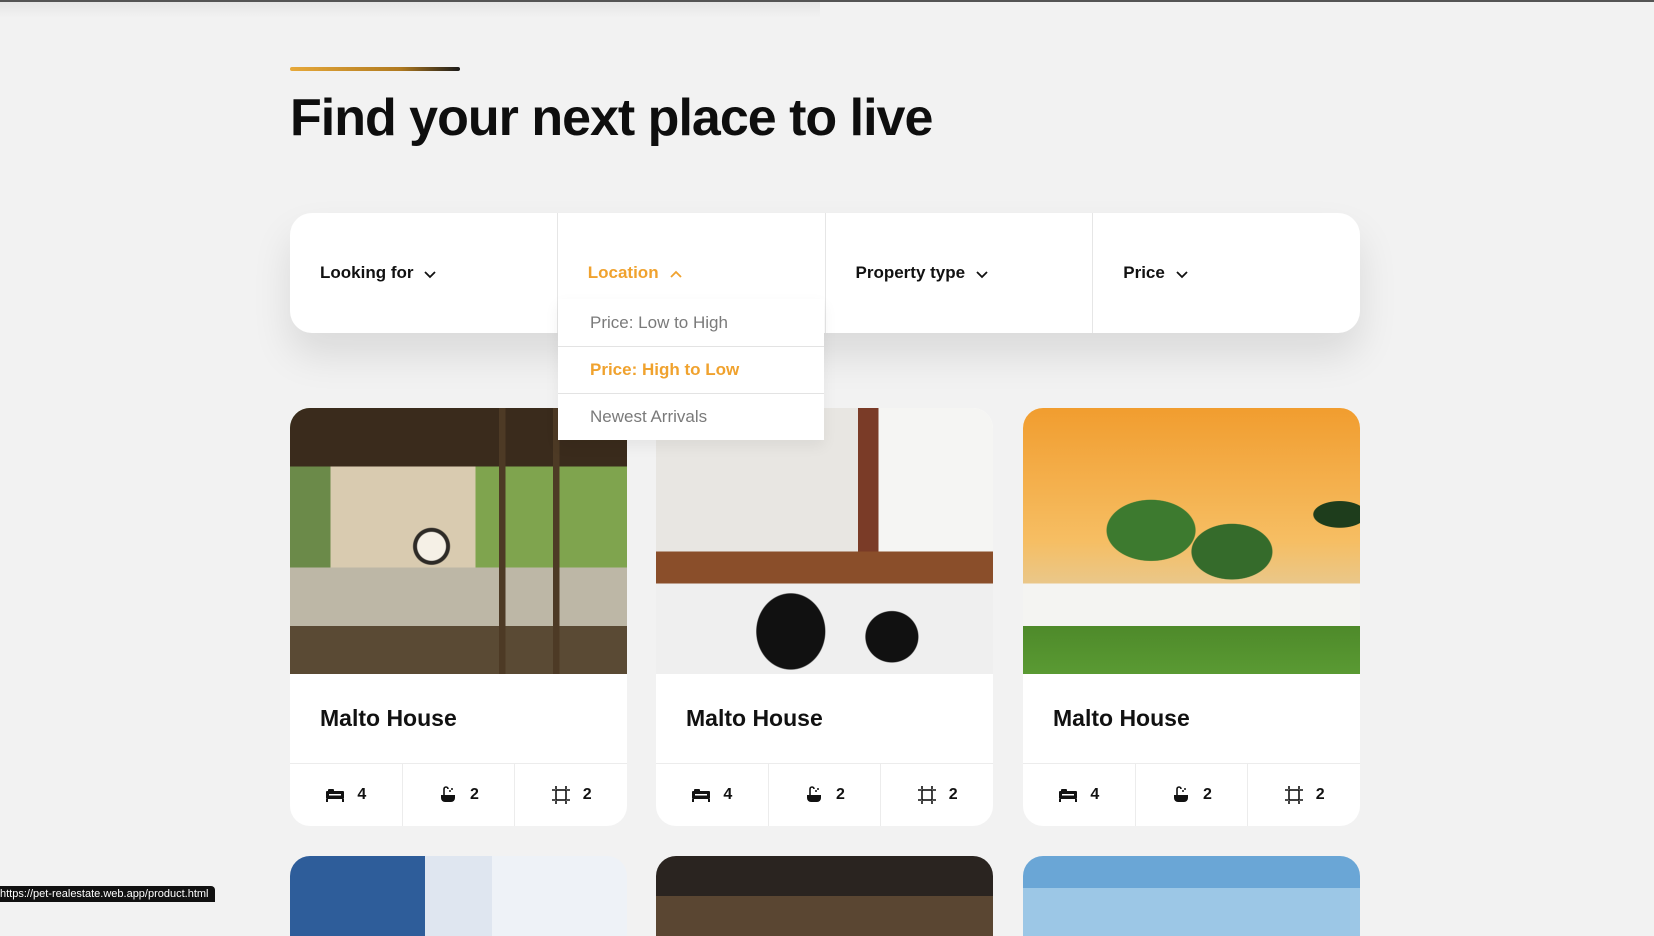  I want to click on dropdown-option-newest: Newest Arrivals, so click(691, 416).